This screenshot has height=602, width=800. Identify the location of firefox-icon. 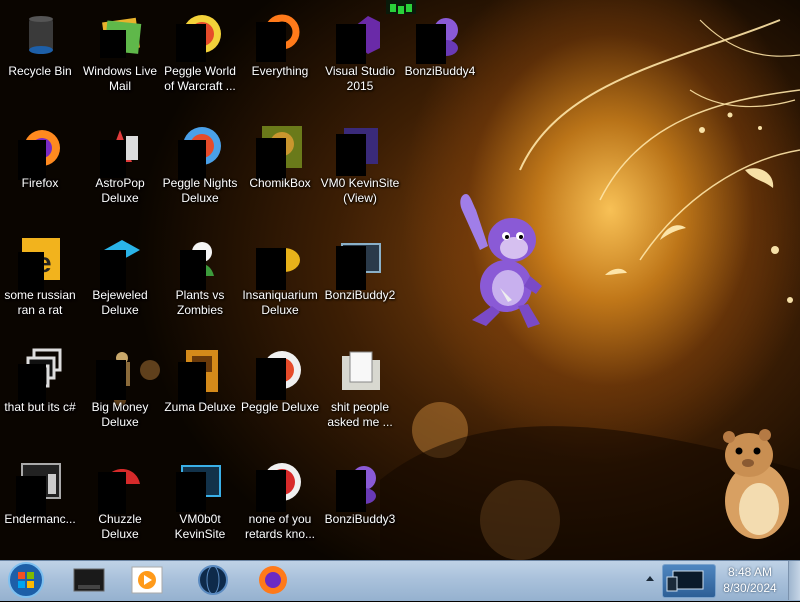
(273, 580).